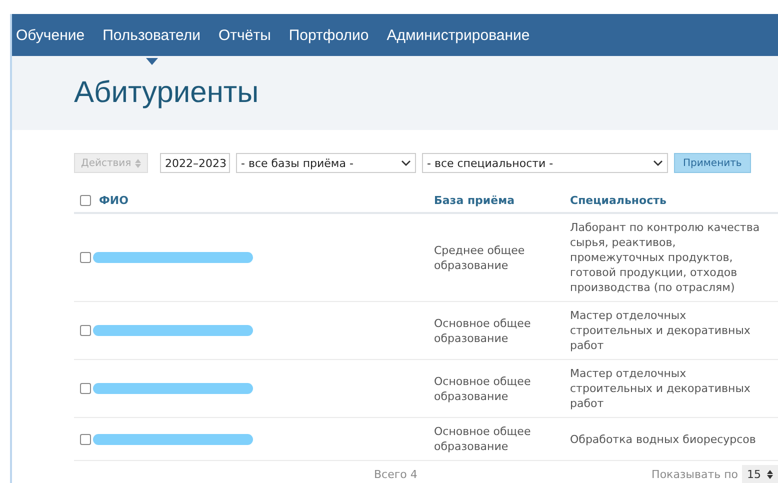  What do you see at coordinates (151, 35) in the screenshot?
I see `nav-tab: Пользователи` at bounding box center [151, 35].